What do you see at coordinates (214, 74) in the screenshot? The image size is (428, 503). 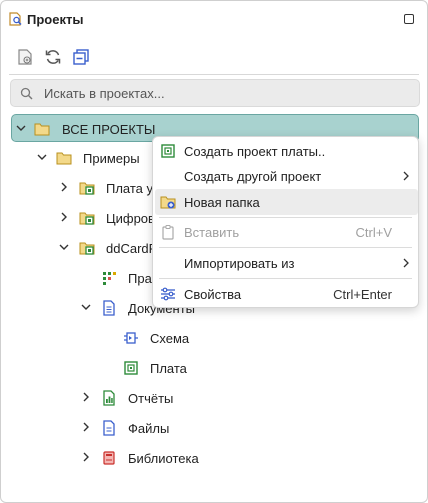 I see `toolbar-divider` at bounding box center [214, 74].